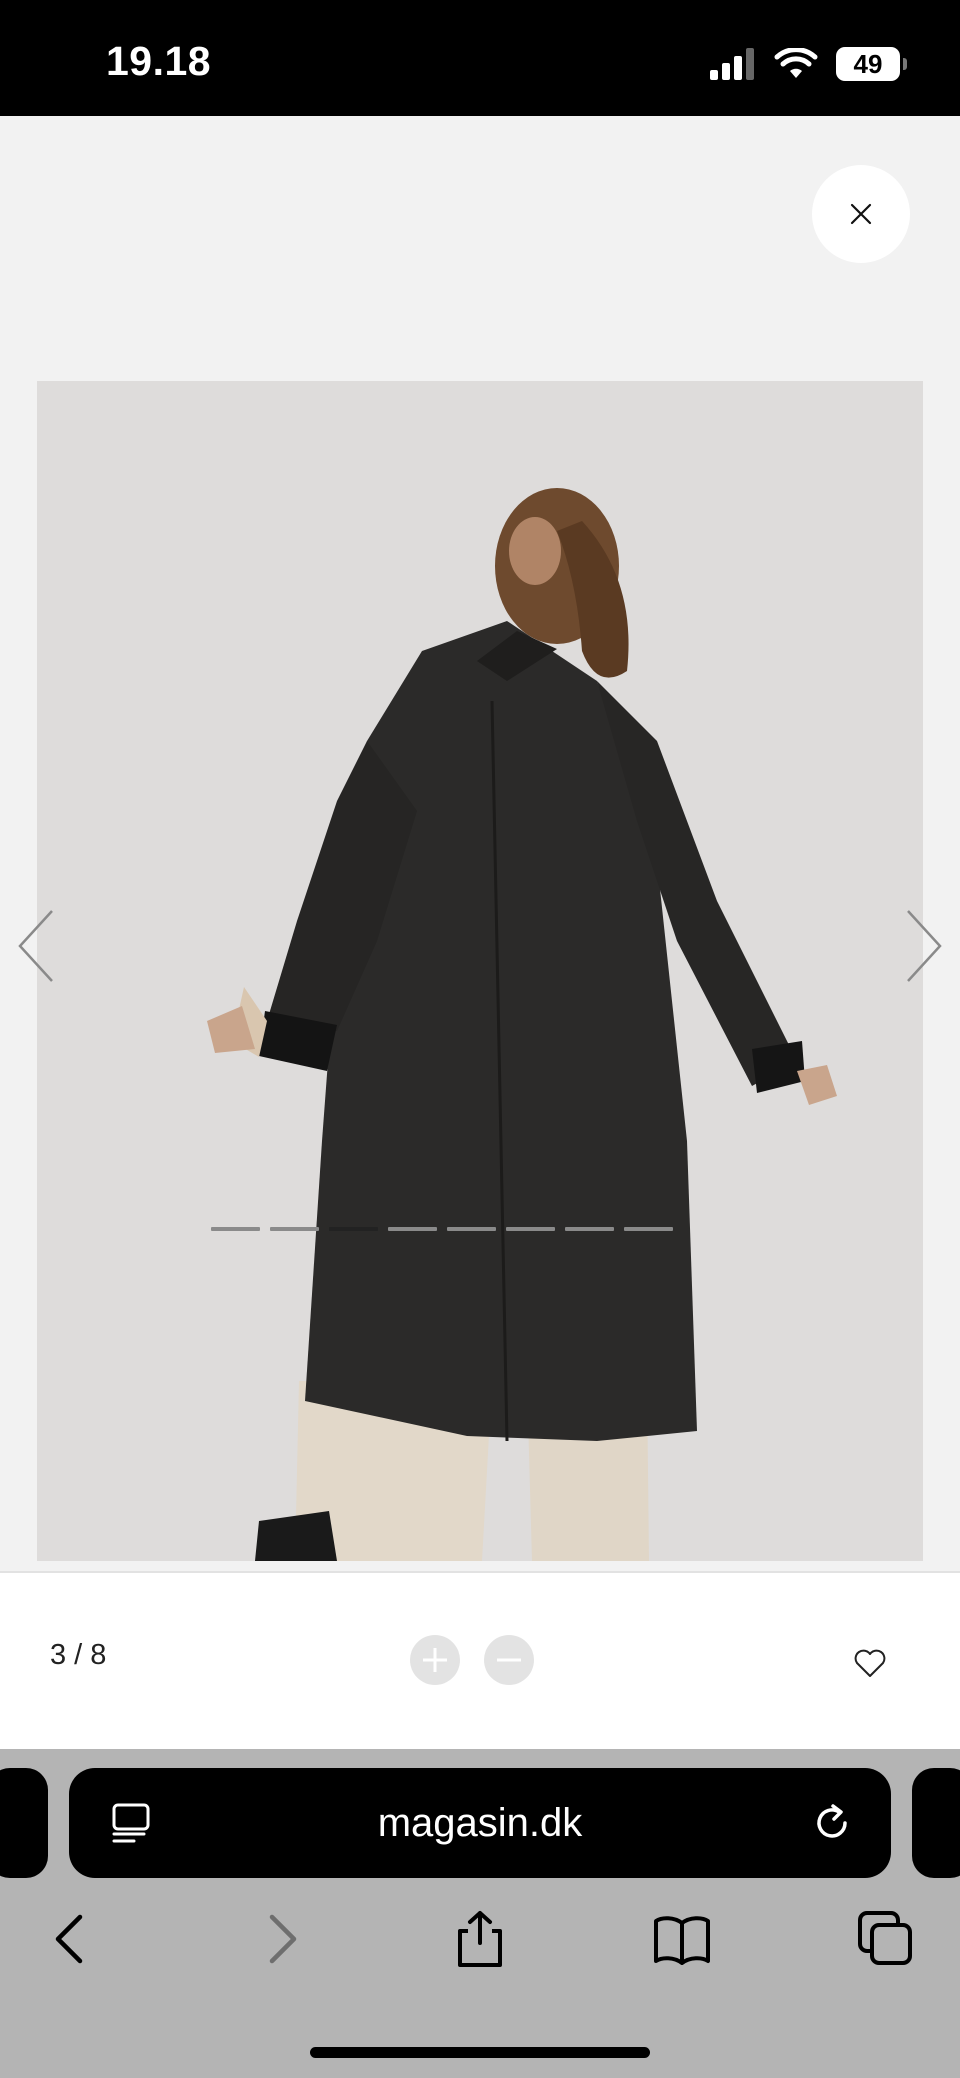 The height and width of the screenshot is (2078, 960). What do you see at coordinates (480, 2052) in the screenshot?
I see `home-indicator` at bounding box center [480, 2052].